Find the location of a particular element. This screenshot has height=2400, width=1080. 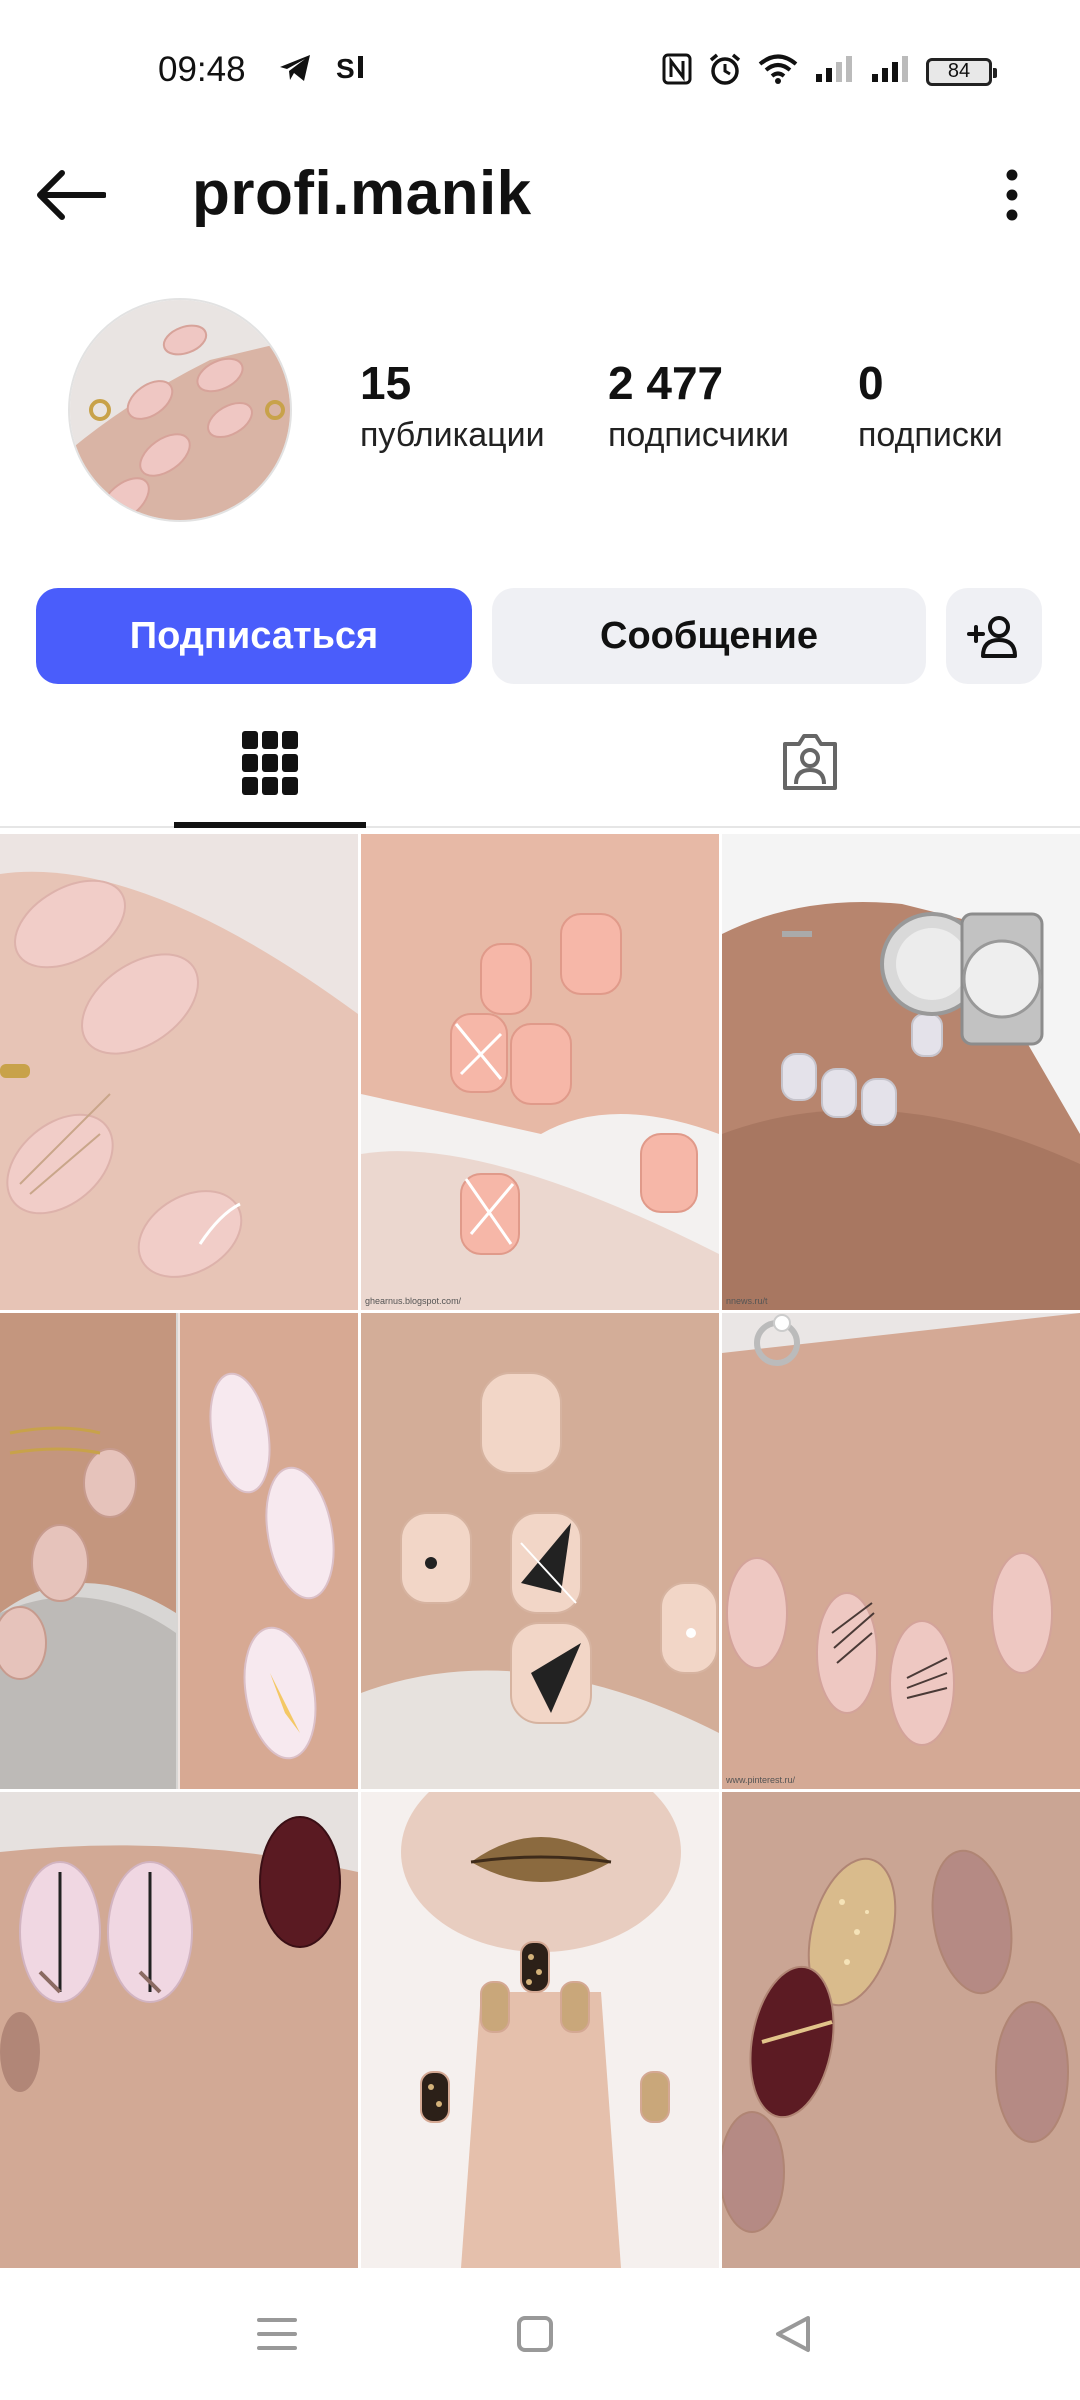

post-caption: ghearnus.blogspot.com/ is located at coordinates (413, 1301).